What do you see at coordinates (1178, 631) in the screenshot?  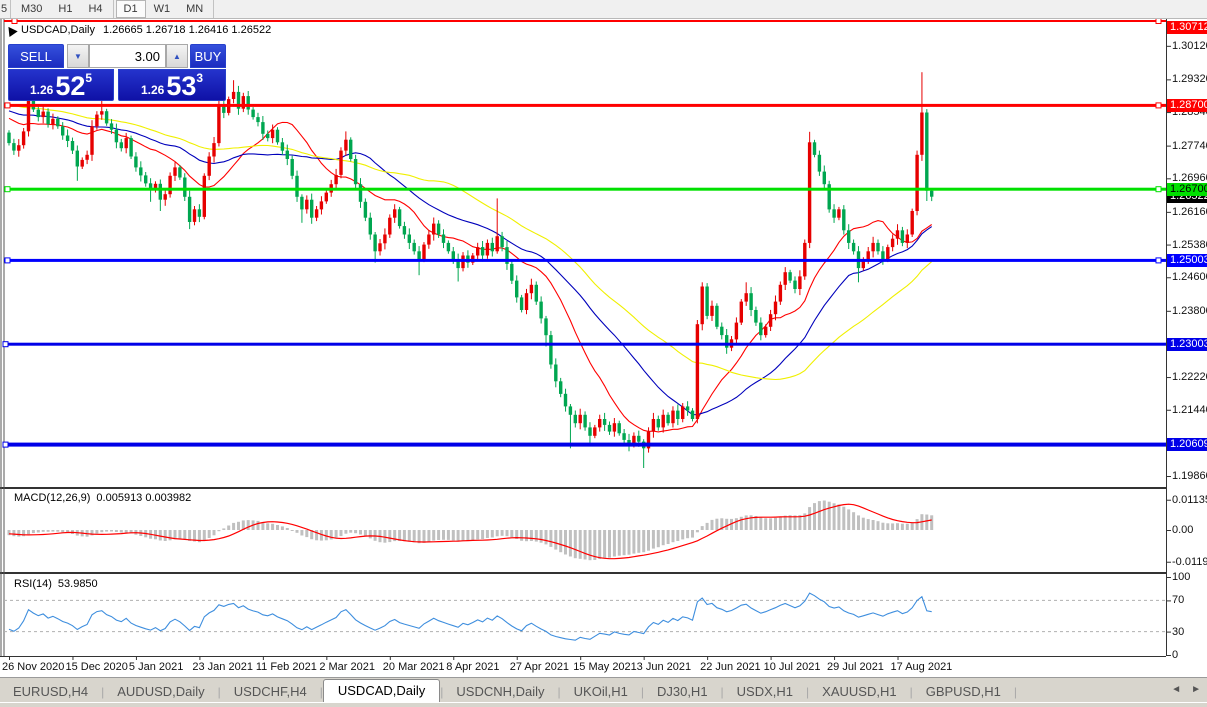 I see `rsi-scale-label: 30` at bounding box center [1178, 631].